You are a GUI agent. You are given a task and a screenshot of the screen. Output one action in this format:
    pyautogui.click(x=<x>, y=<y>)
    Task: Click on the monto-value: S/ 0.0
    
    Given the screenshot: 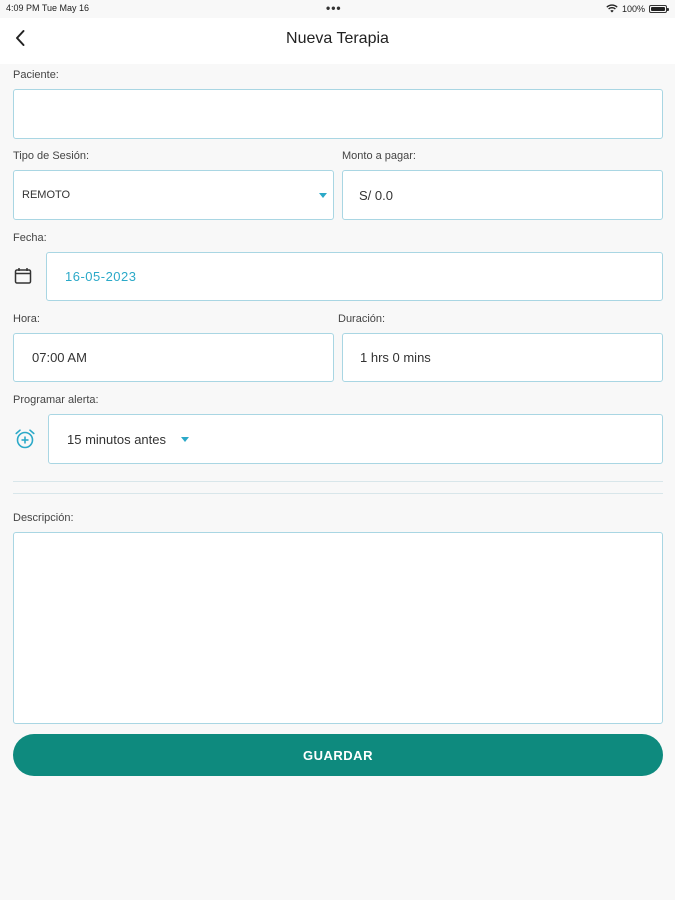 What is the action you would take?
    pyautogui.click(x=376, y=195)
    